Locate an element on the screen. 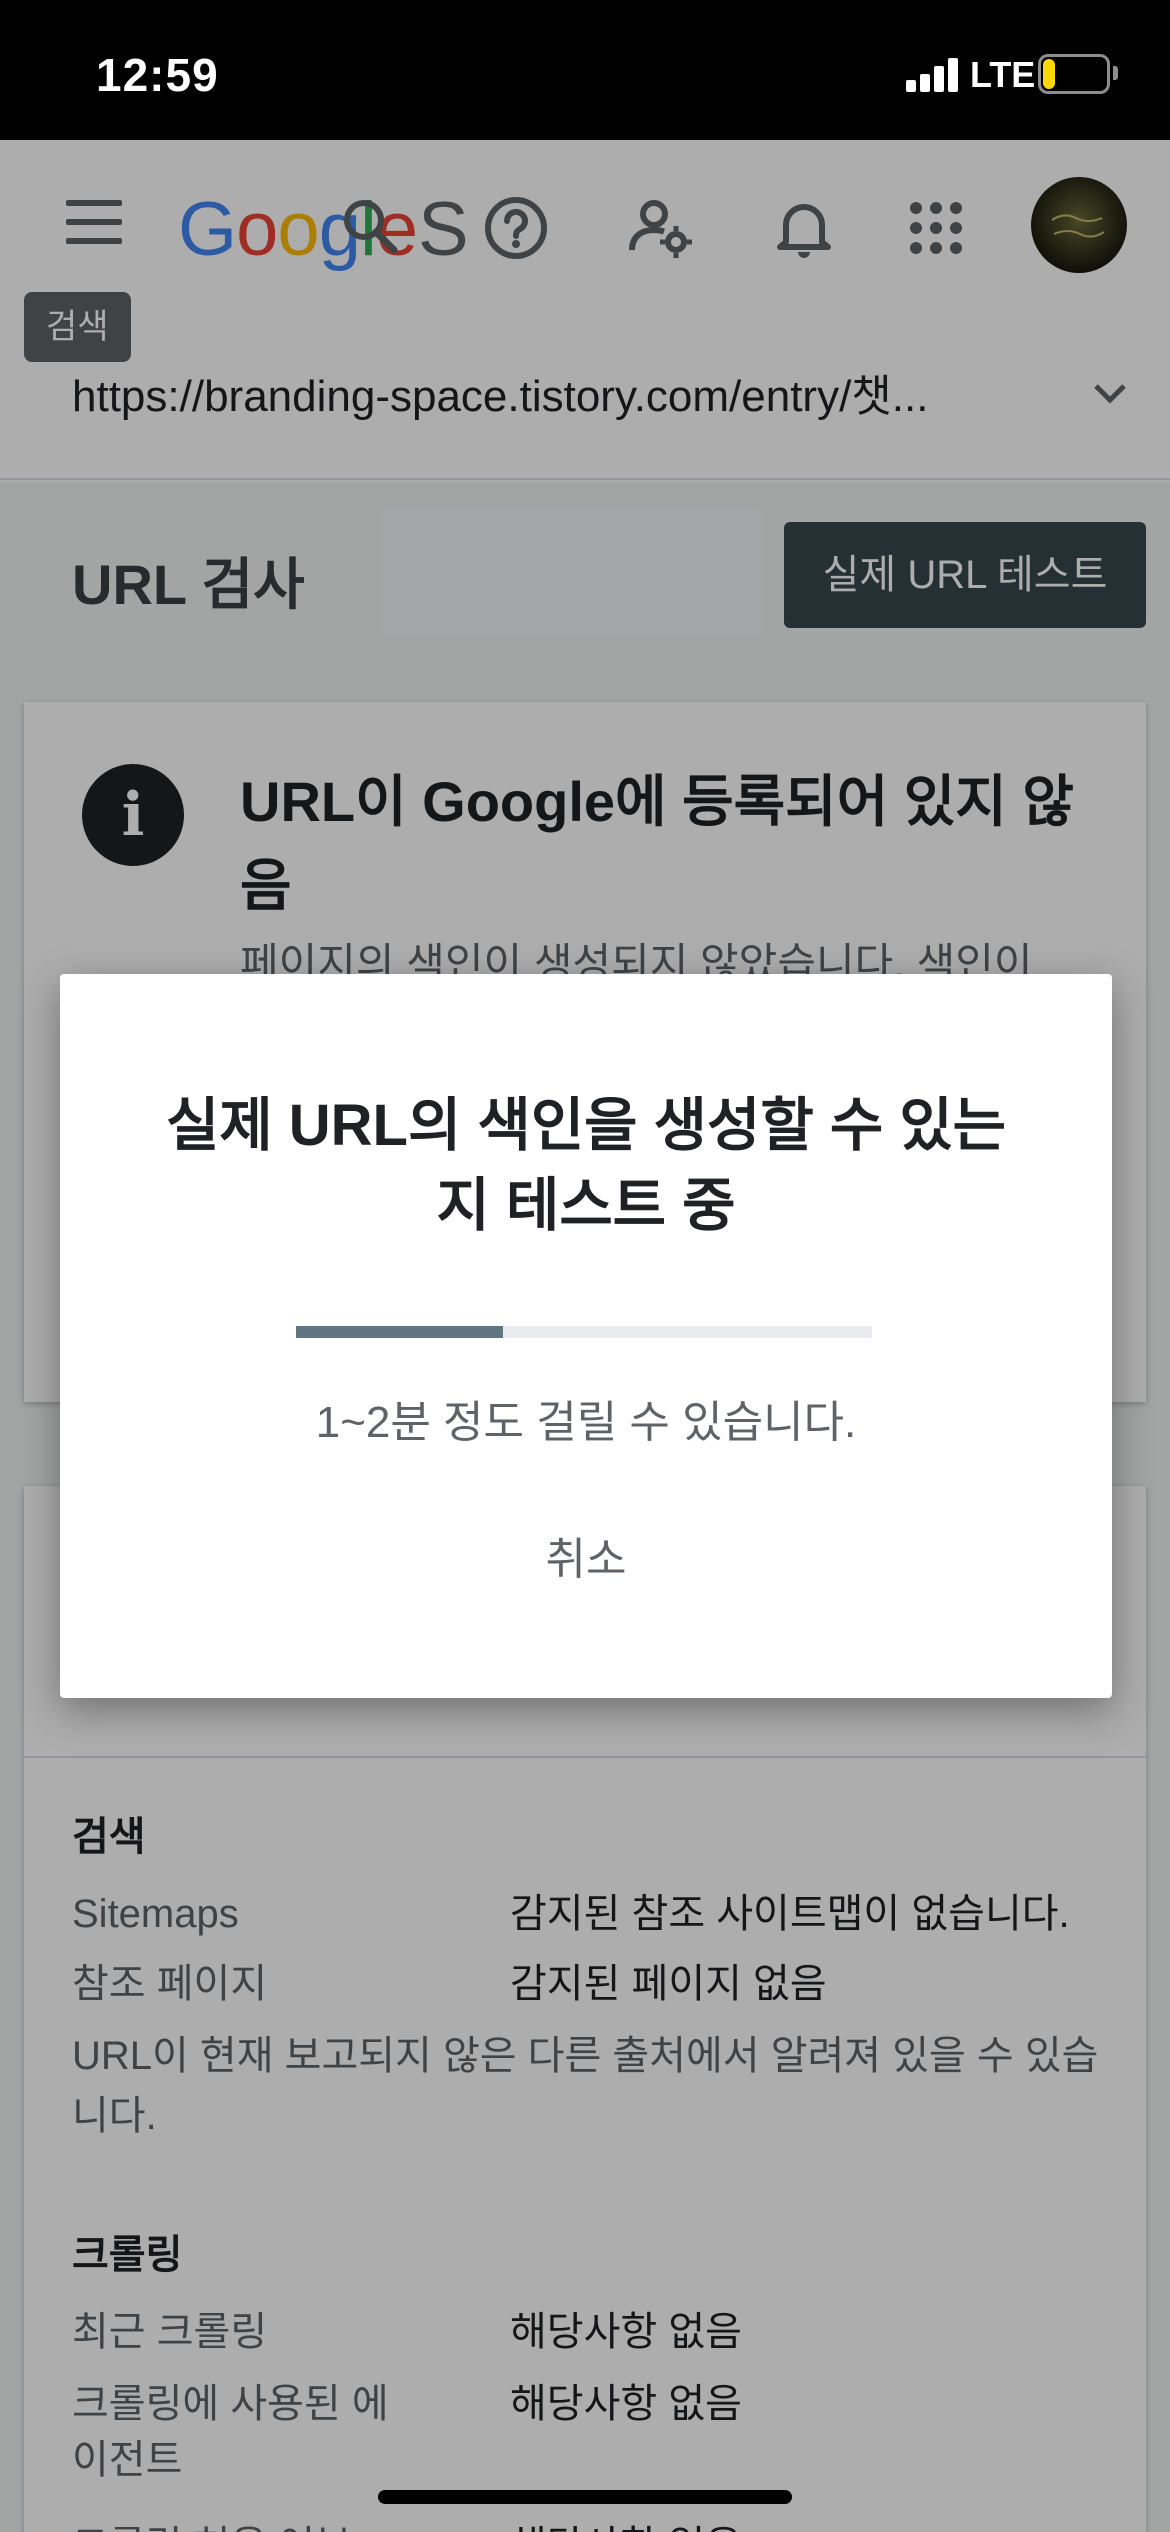 The width and height of the screenshot is (1170, 2532). progress-bar-fill is located at coordinates (400, 1332).